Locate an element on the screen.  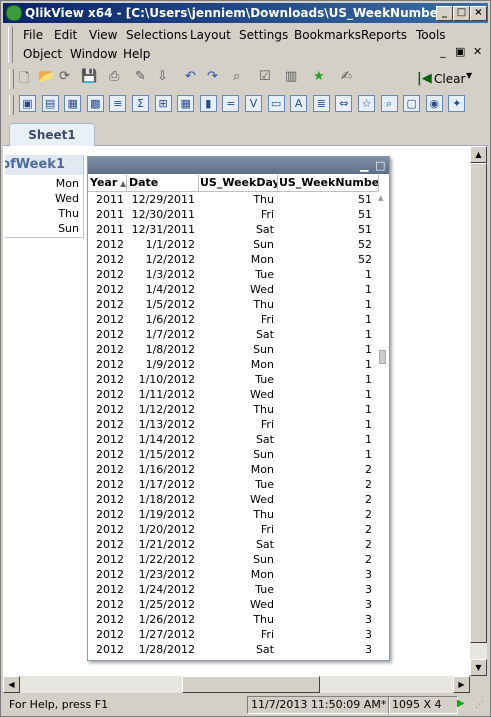
table-row: 2012 1/25/2012 Wed 3 is located at coordinates (231, 604).